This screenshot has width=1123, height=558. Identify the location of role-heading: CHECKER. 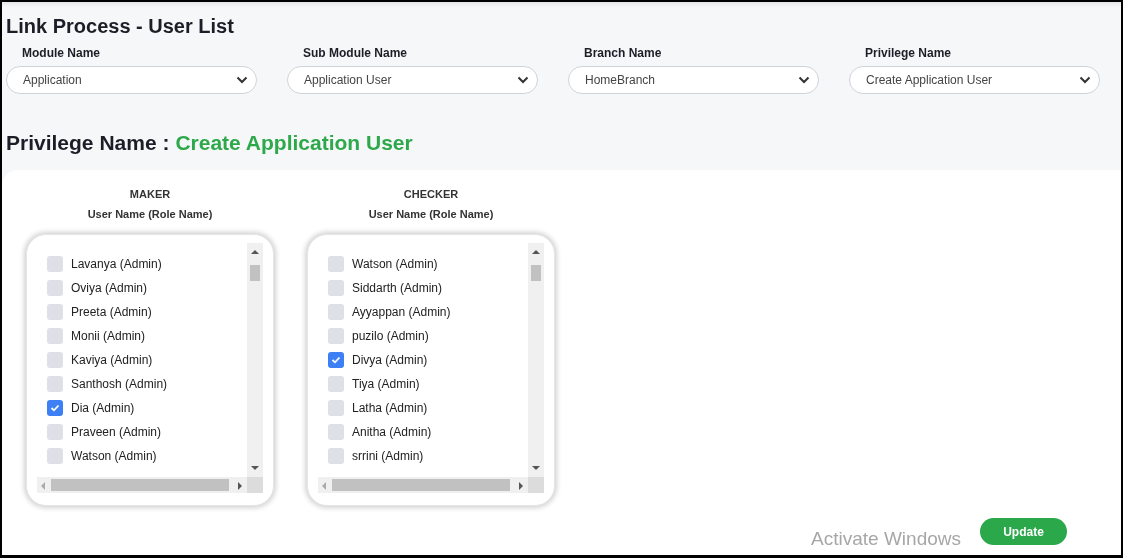
(431, 194).